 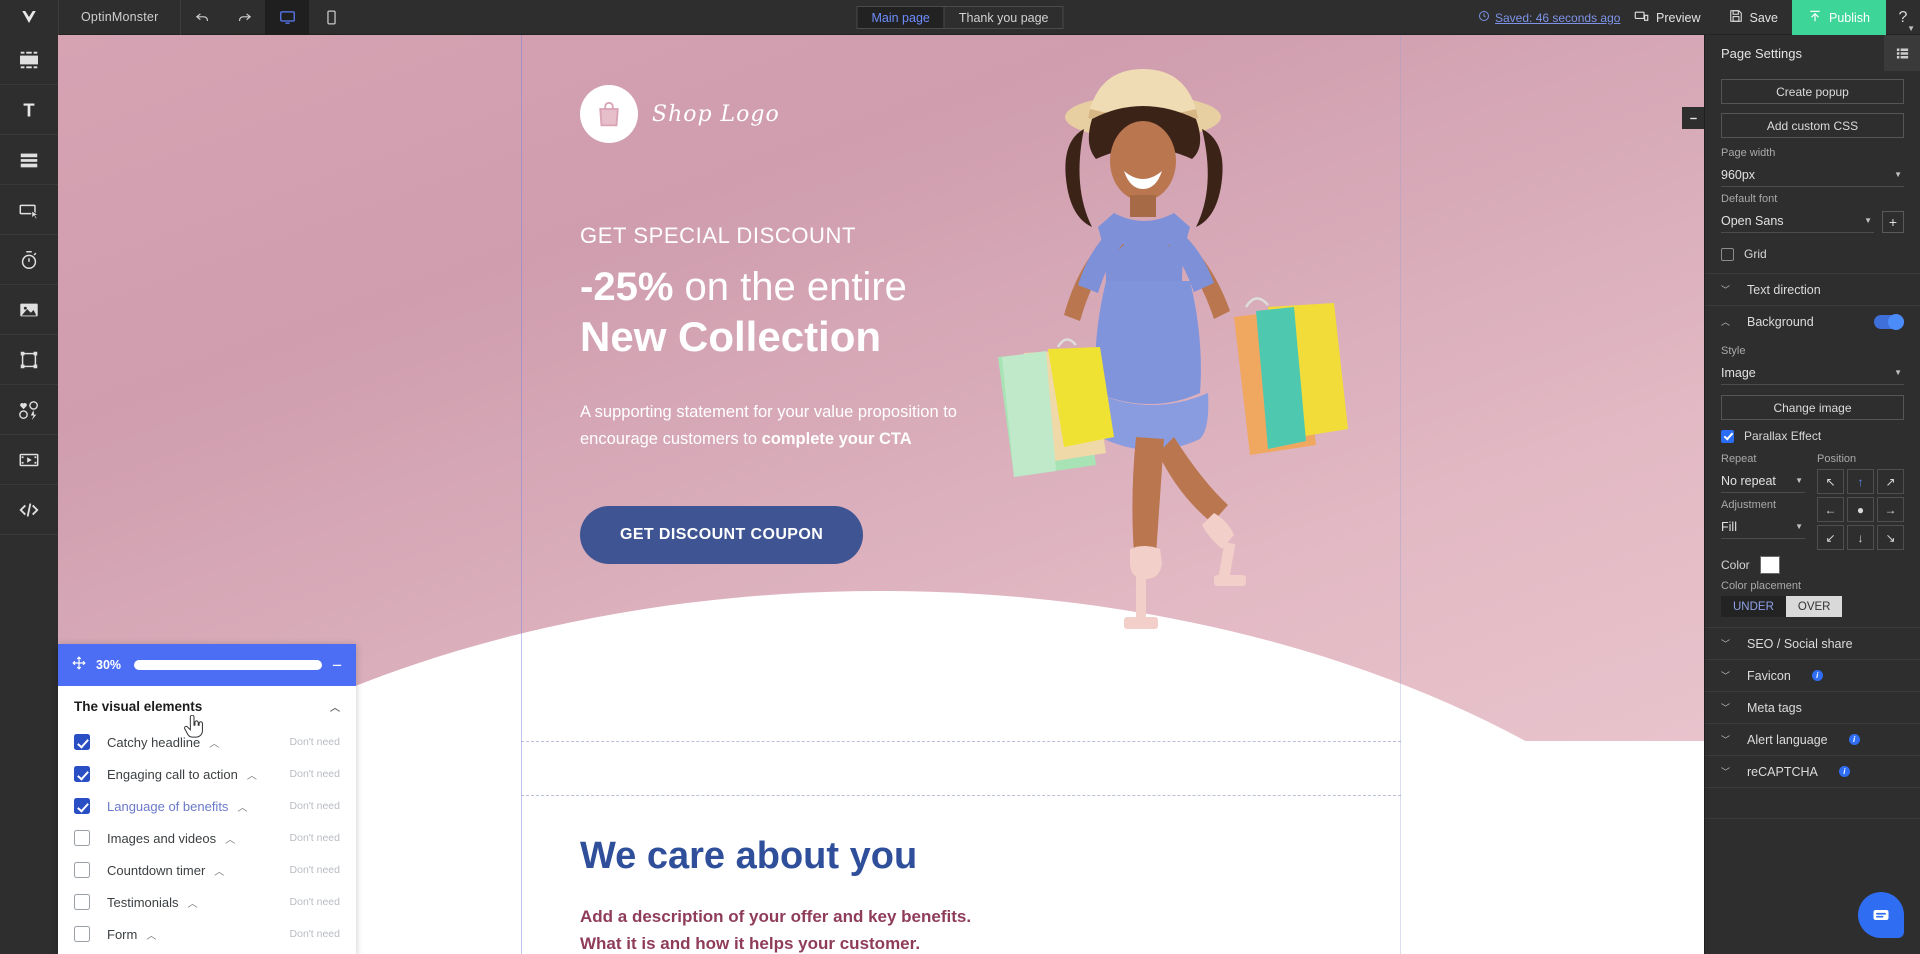 What do you see at coordinates (1881, 915) in the screenshot?
I see `chat-bubble-icon` at bounding box center [1881, 915].